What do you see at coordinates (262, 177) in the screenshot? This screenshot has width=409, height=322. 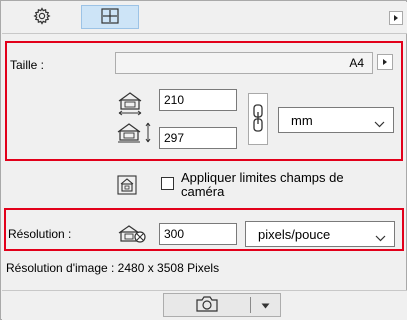 I see `camera-limits-label-line1: Appliquer limites champs de` at bounding box center [262, 177].